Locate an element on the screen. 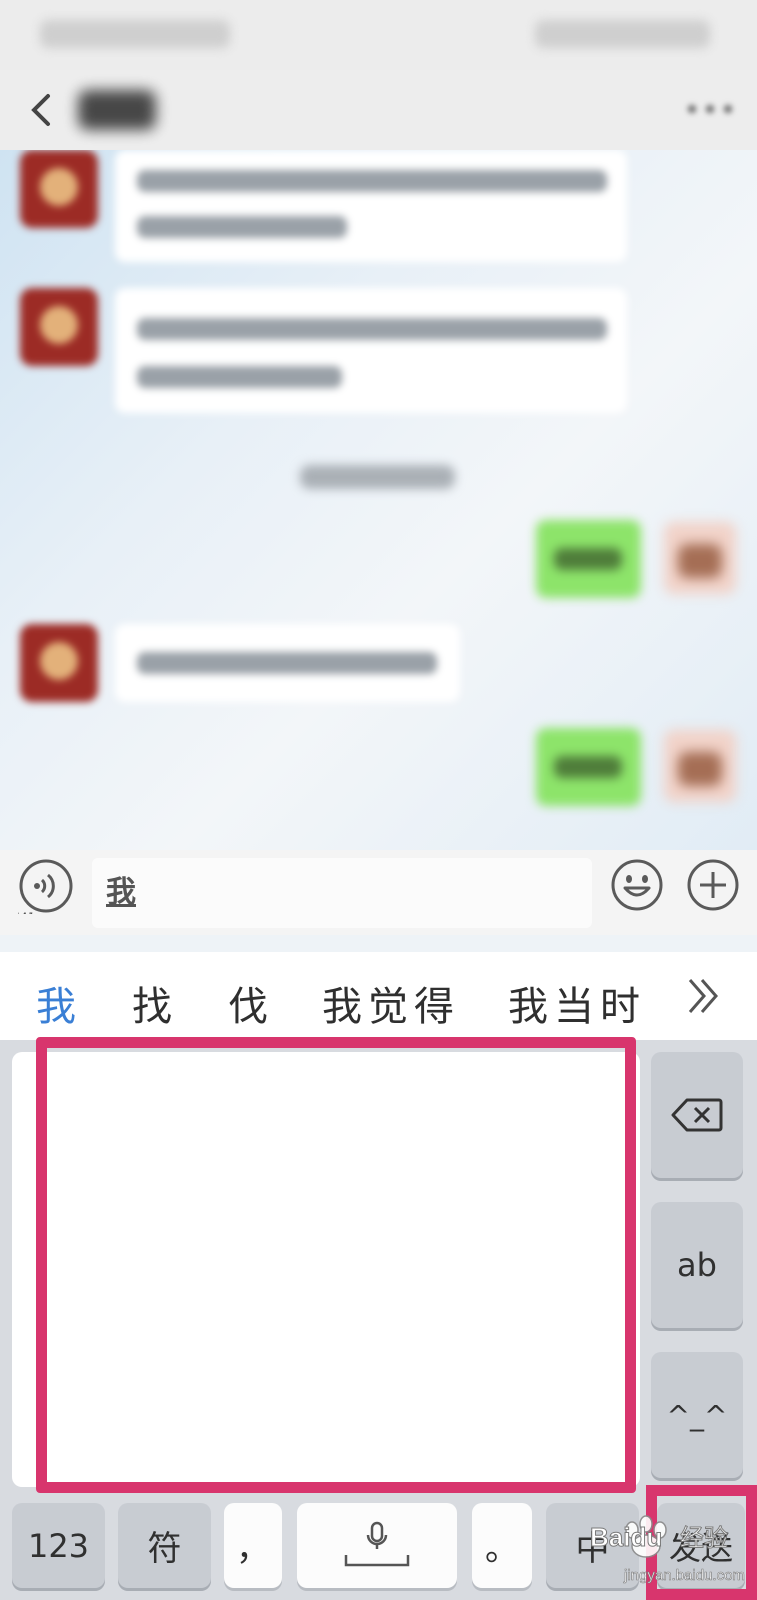 The width and height of the screenshot is (757, 1600). more-icon is located at coordinates (710, 109).